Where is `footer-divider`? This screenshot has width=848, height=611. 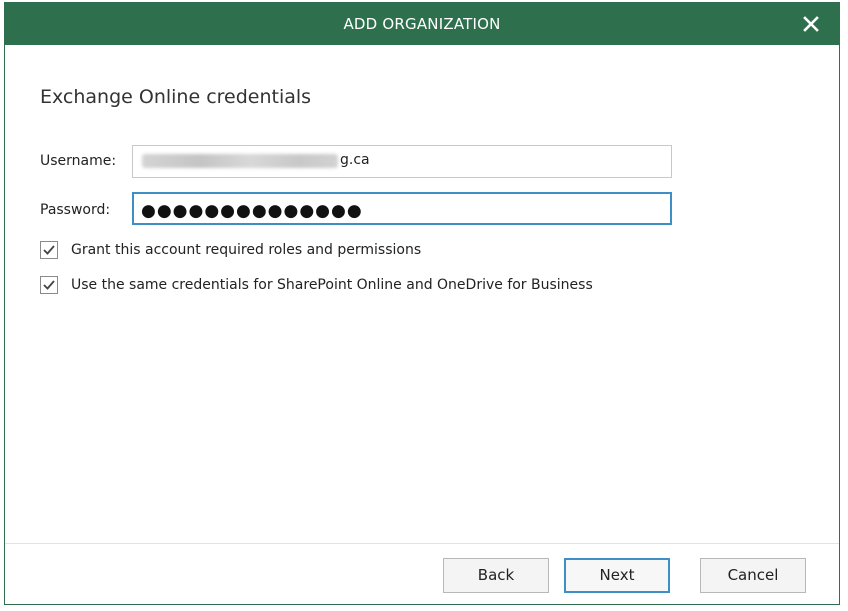
footer-divider is located at coordinates (422, 543).